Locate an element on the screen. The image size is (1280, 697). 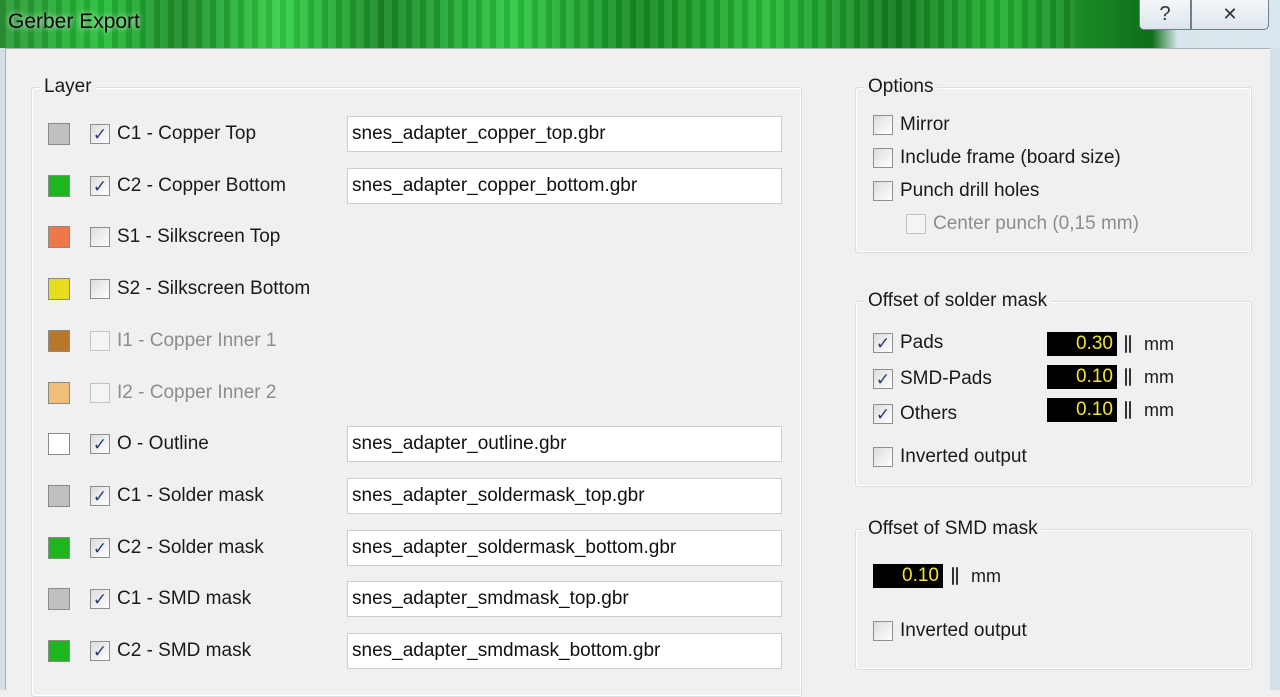
pads-offset-unit: mm is located at coordinates (1159, 344).